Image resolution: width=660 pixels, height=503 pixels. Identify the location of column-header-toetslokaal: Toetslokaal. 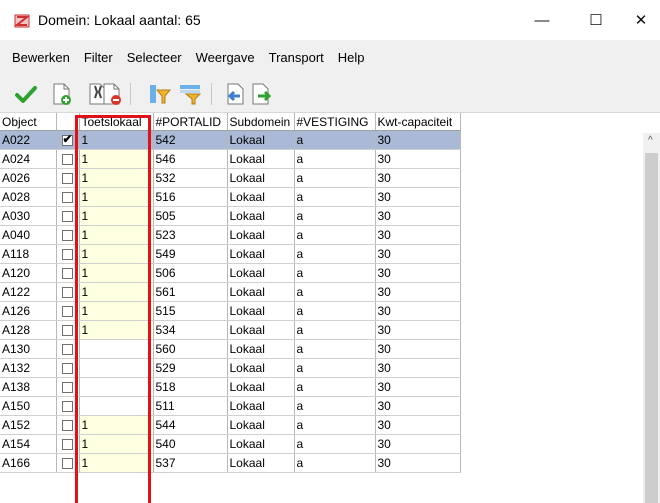
(116, 122).